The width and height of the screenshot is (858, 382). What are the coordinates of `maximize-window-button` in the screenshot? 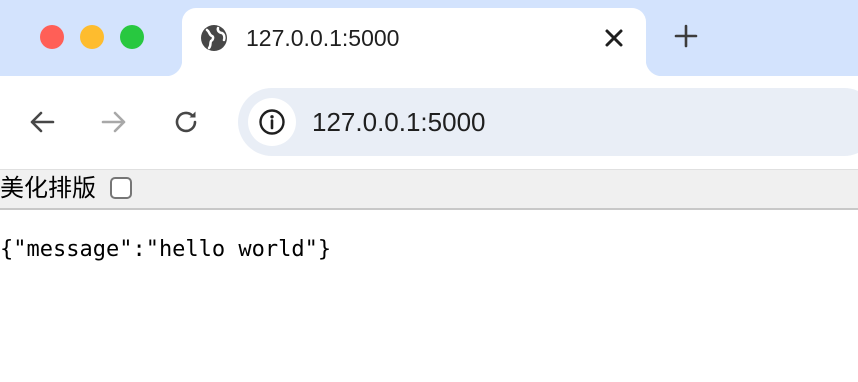 It's located at (132, 37).